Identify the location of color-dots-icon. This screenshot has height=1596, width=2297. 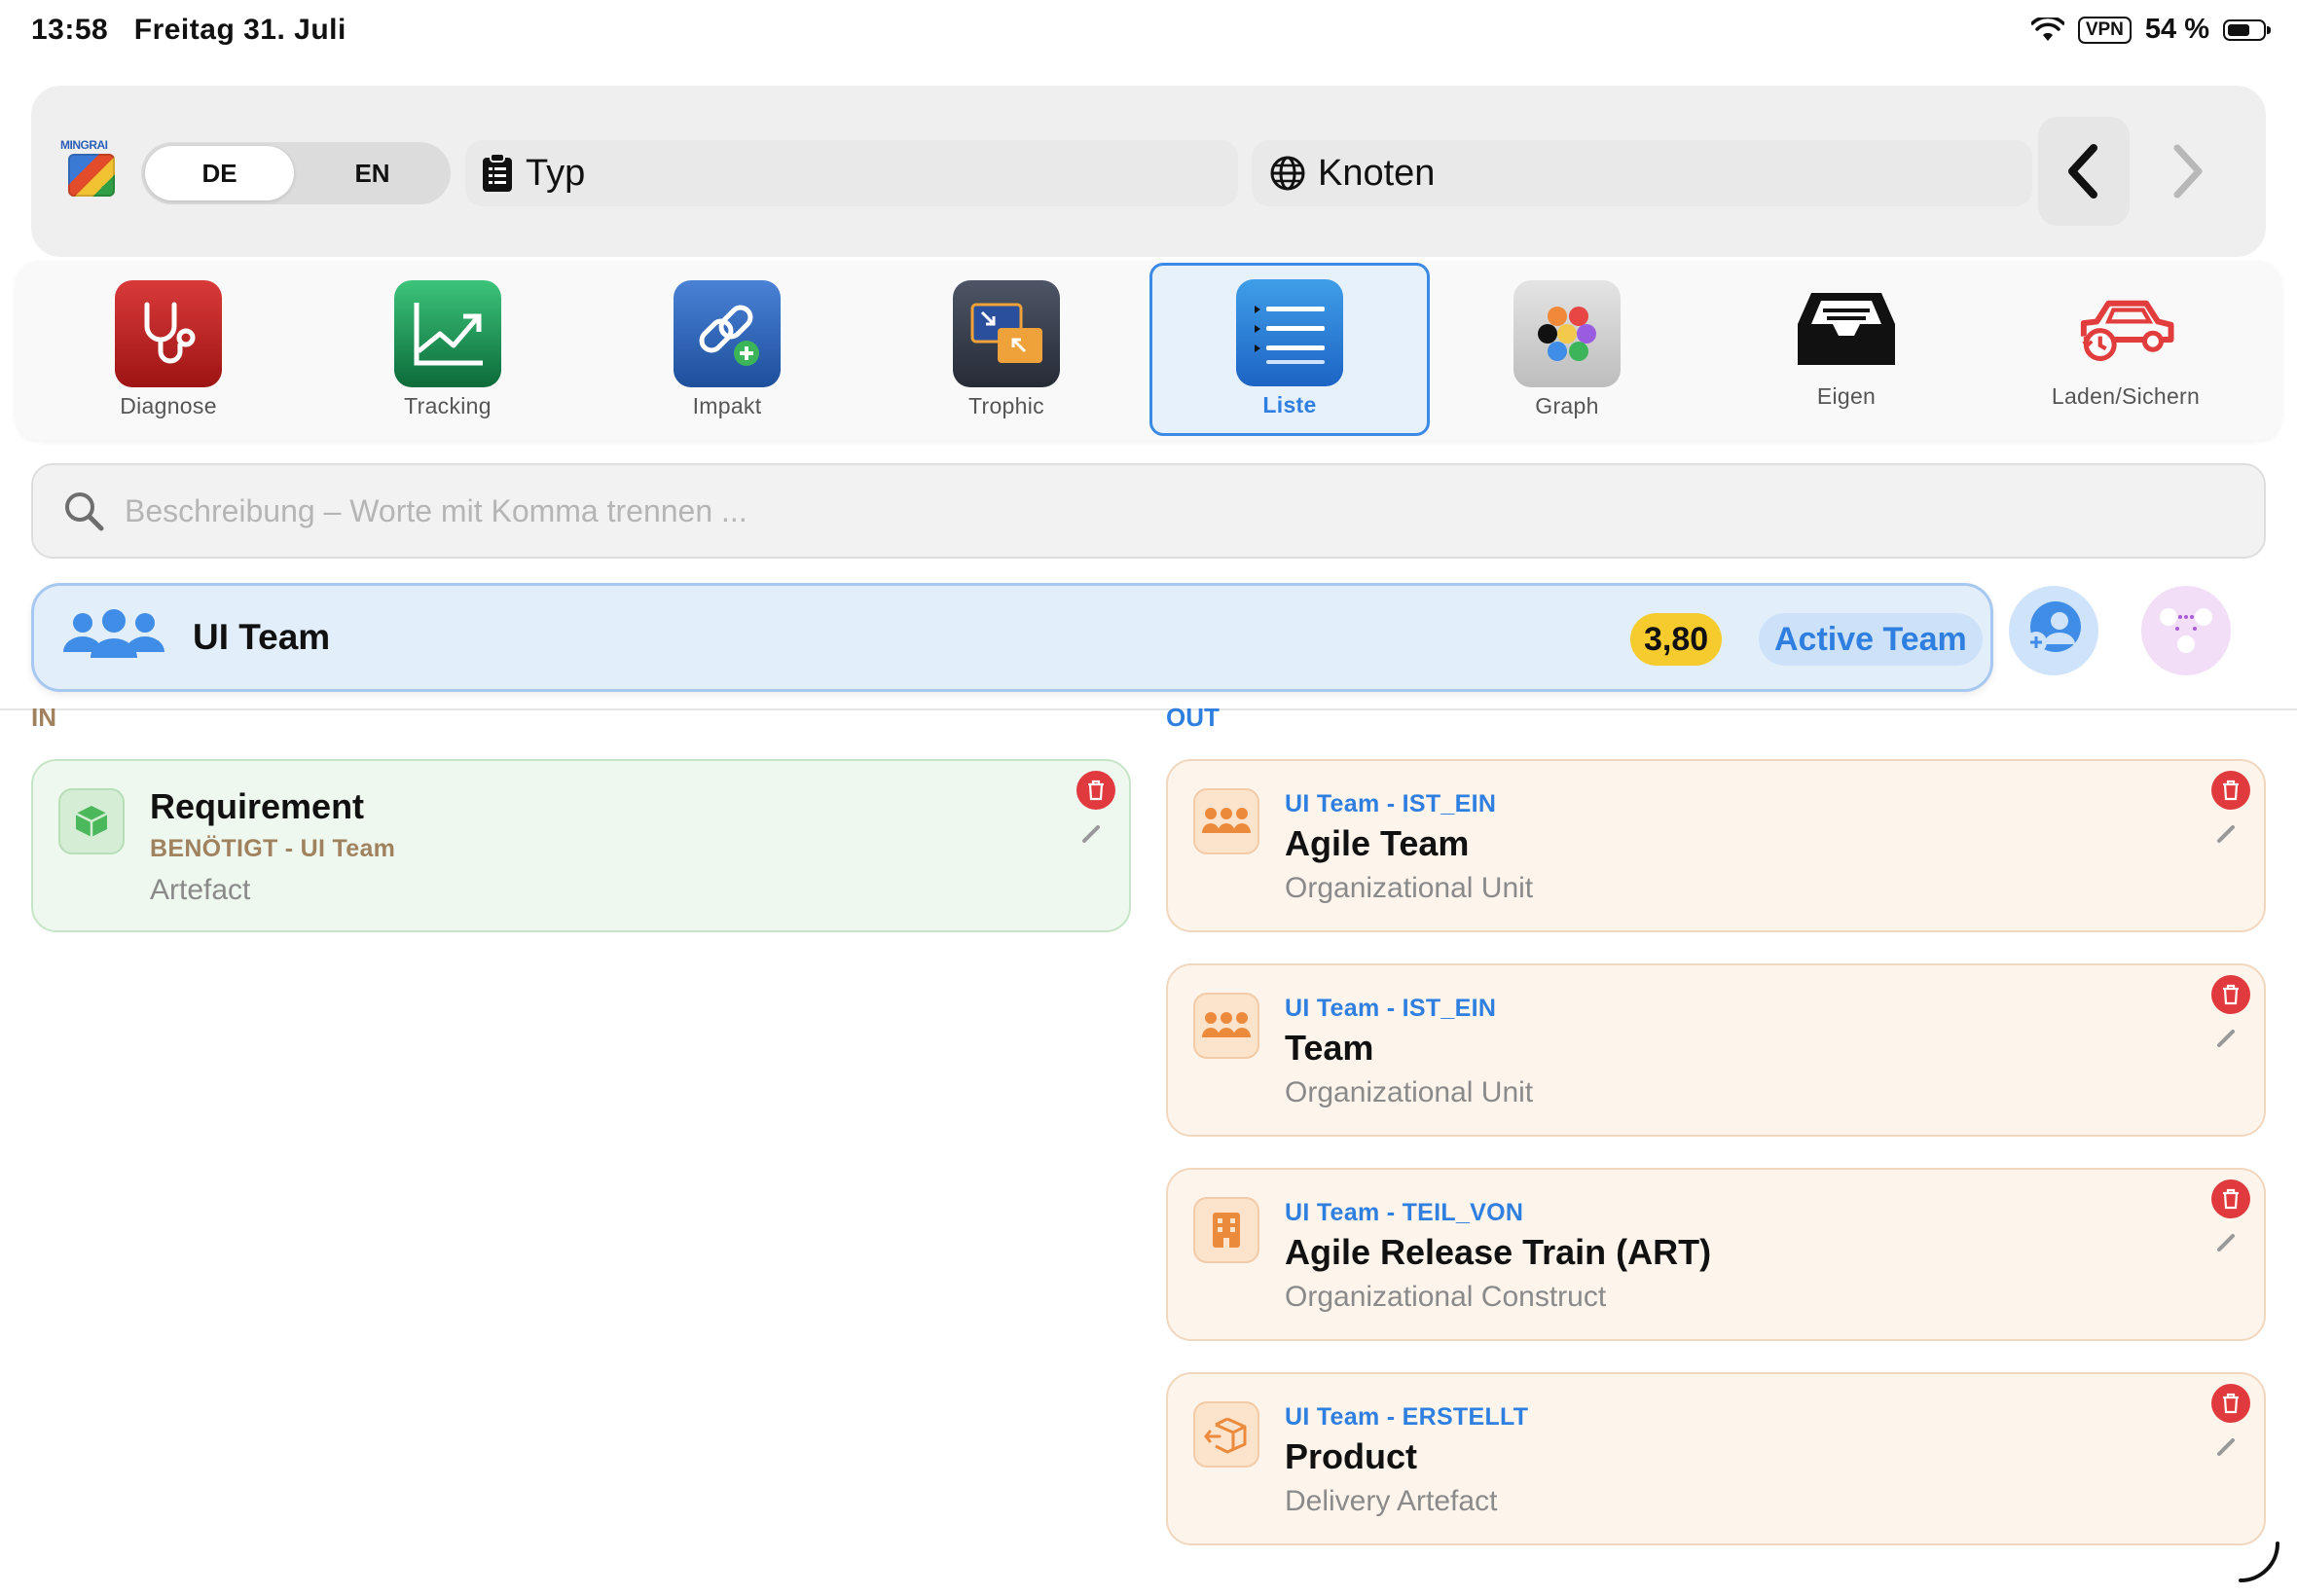
(1567, 333).